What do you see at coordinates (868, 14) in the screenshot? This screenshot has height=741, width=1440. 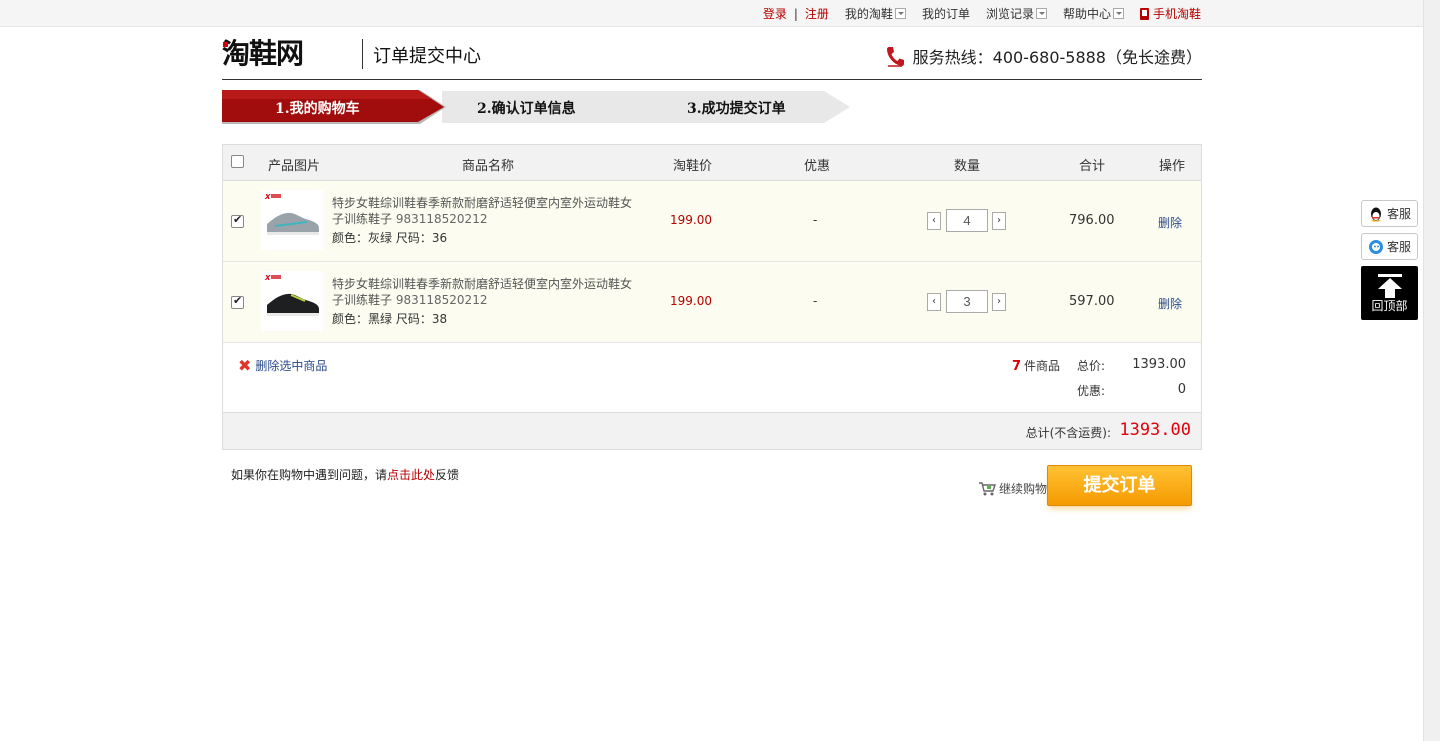 I see `my-taoxie-label: 我的淘鞋` at bounding box center [868, 14].